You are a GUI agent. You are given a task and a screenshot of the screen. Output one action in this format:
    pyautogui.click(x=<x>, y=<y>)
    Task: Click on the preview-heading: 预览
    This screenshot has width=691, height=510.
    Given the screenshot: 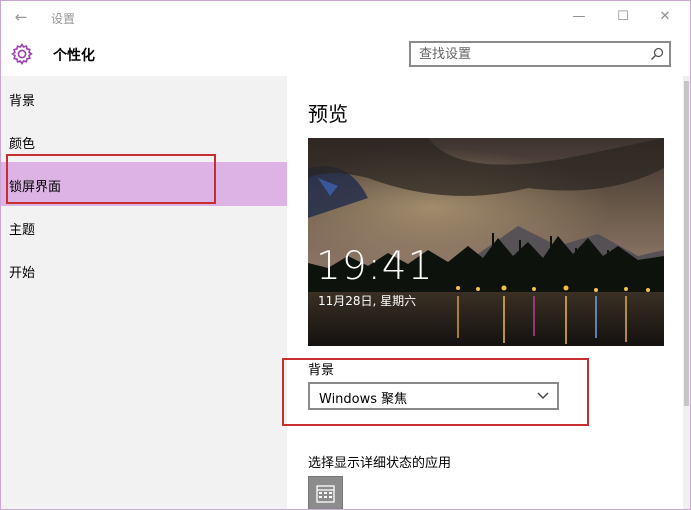 What is the action you would take?
    pyautogui.click(x=328, y=114)
    